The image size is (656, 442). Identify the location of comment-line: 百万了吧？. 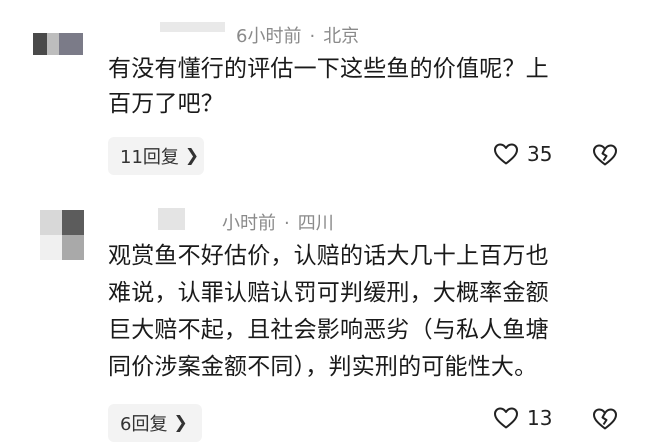
(166, 104).